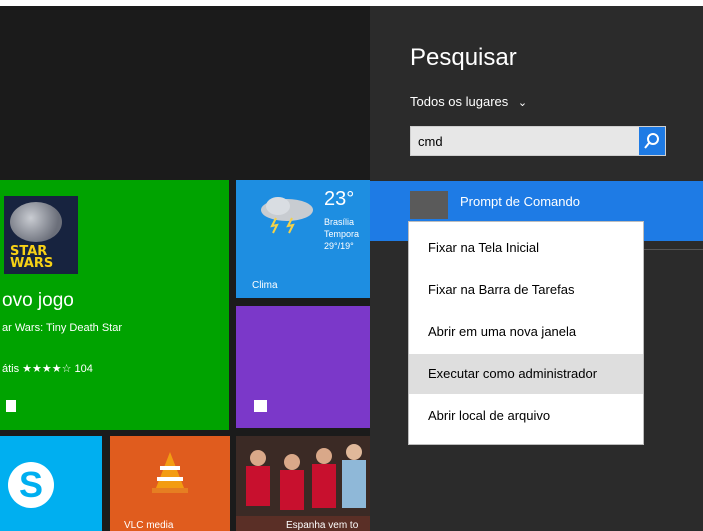 The image size is (703, 531). What do you see at coordinates (149, 525) in the screenshot?
I see `vlc-tile-label: VLC media` at bounding box center [149, 525].